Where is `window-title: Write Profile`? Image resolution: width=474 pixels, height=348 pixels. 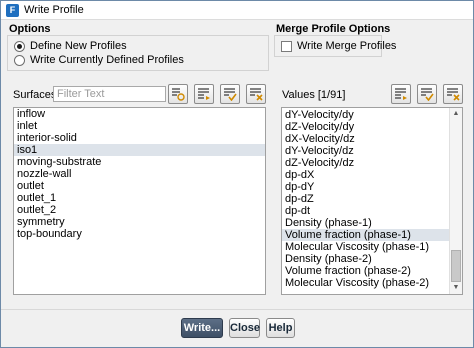 window-title: Write Profile is located at coordinates (54, 10).